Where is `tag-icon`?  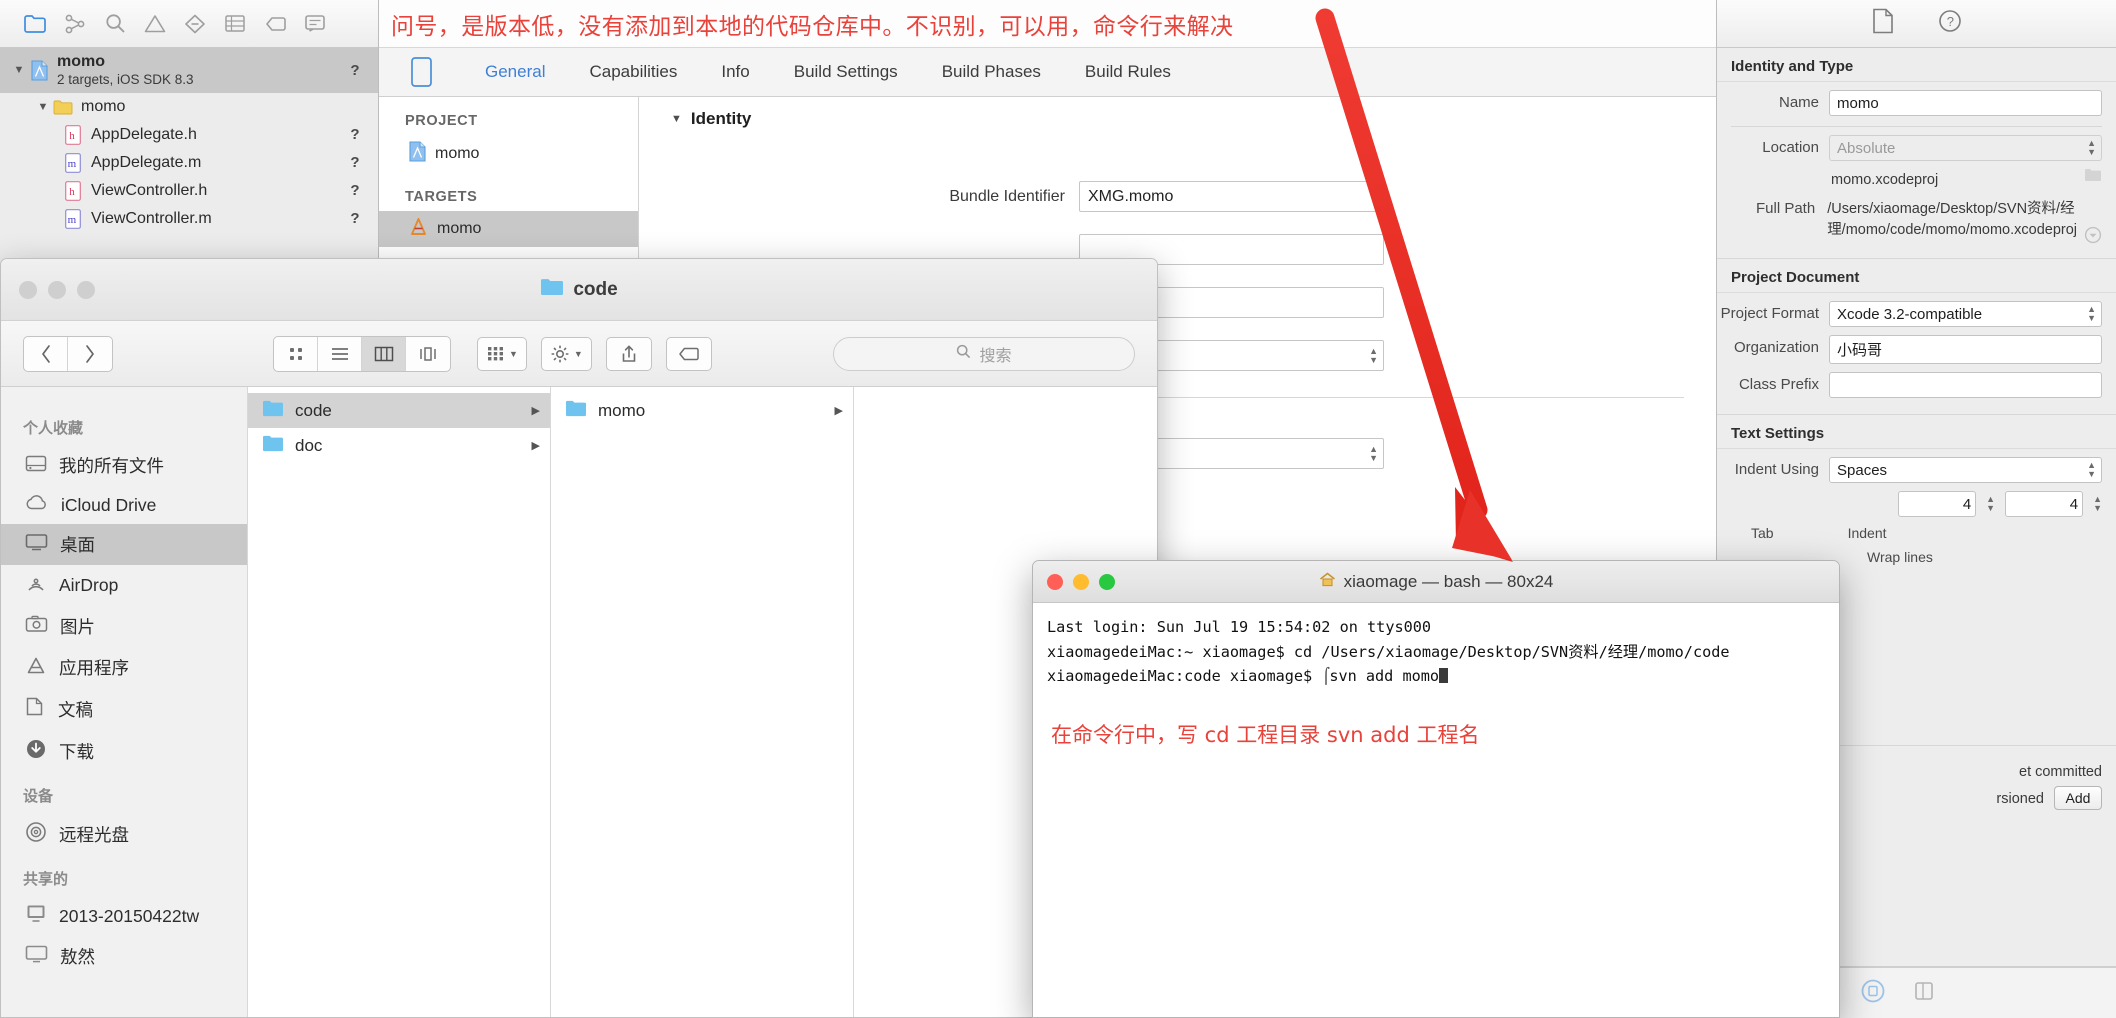 tag-icon is located at coordinates (275, 24).